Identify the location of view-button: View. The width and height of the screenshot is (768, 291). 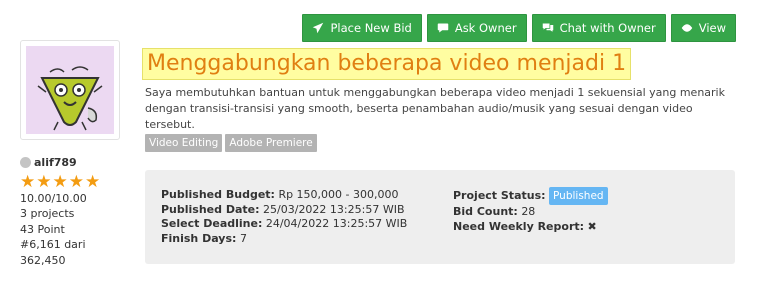
(703, 28).